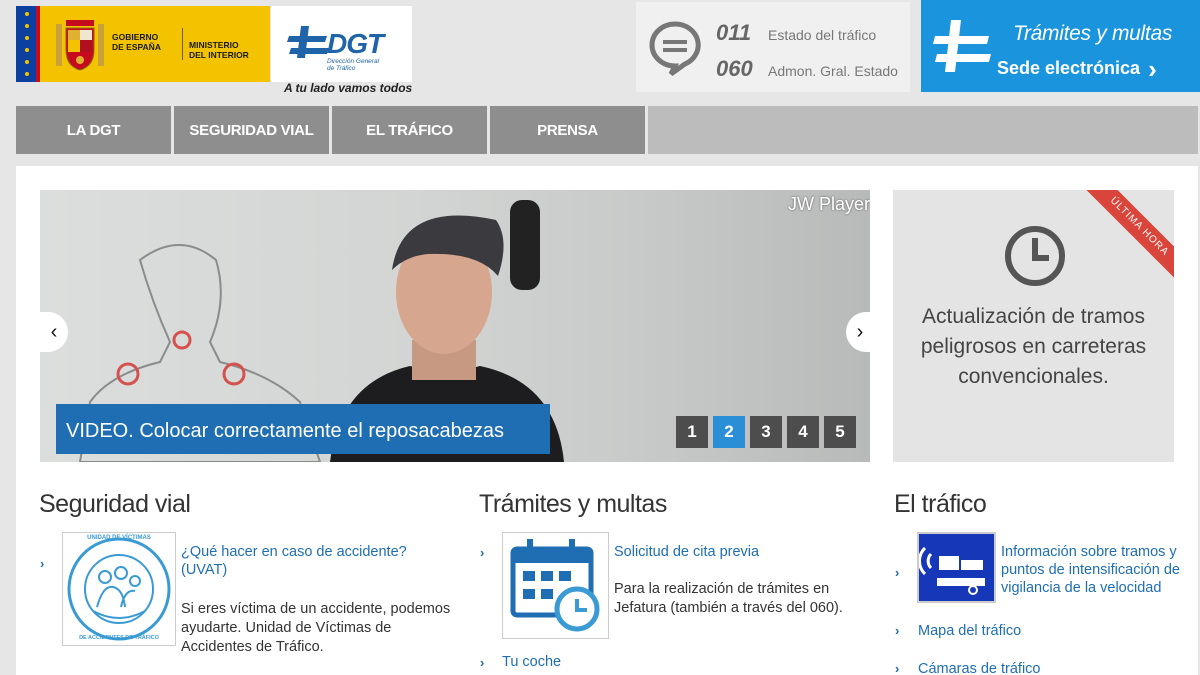 This screenshot has width=1200, height=675. What do you see at coordinates (115, 504) in the screenshot?
I see `section-title-seguridad-vial: Seguridad vial` at bounding box center [115, 504].